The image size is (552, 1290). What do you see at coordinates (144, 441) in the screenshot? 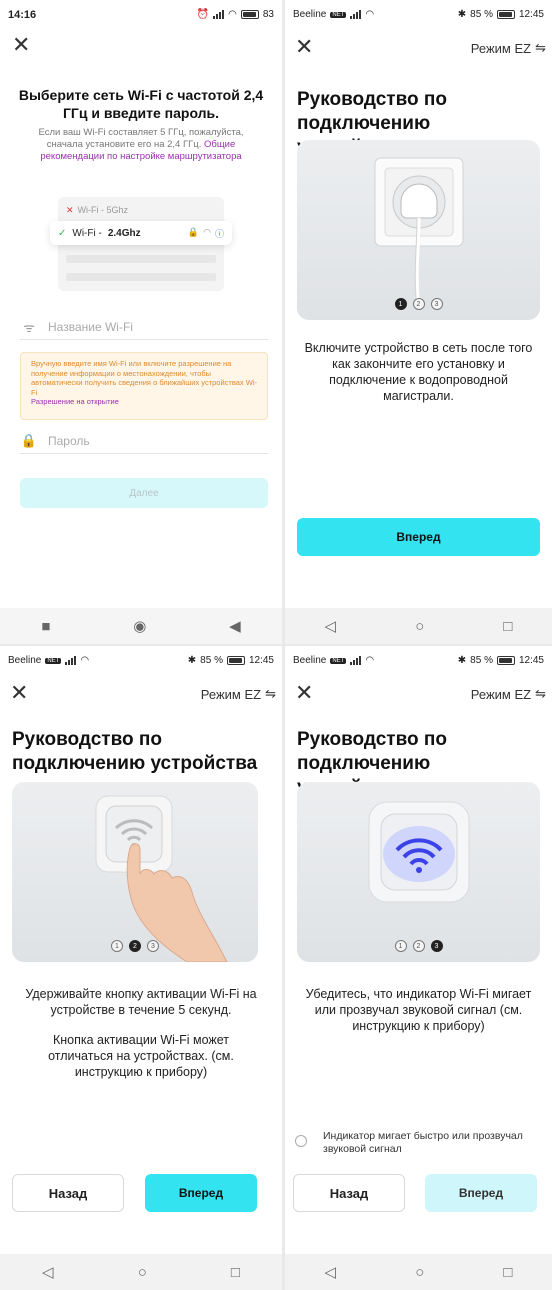
I see `password-field: 🔒 Пароль` at bounding box center [144, 441].